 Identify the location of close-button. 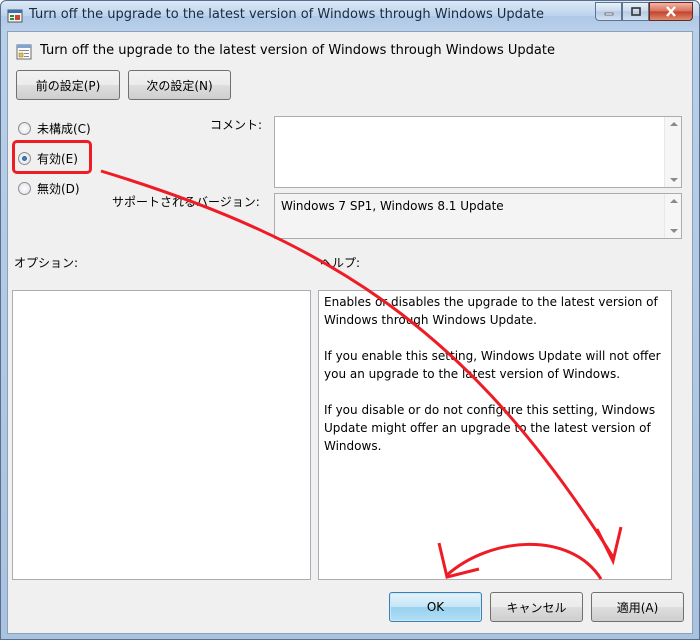
(671, 11).